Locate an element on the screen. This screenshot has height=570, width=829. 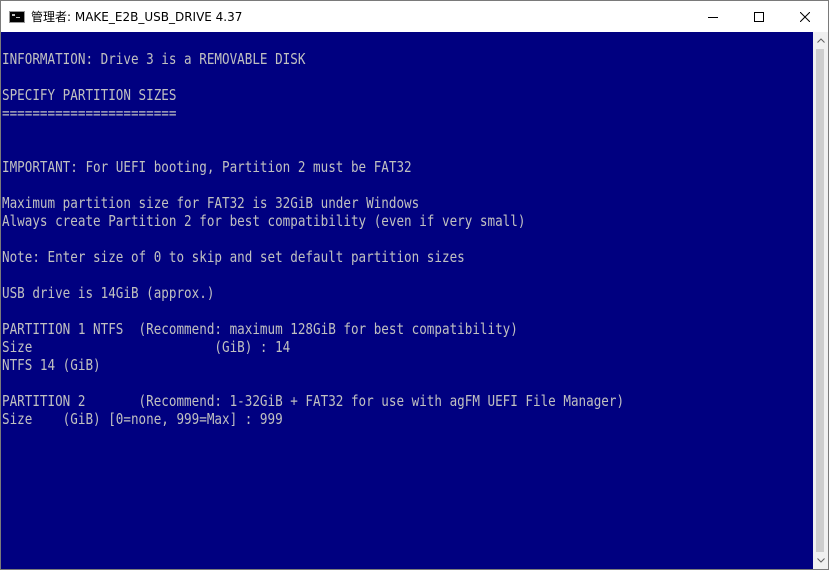
console-line: USB drive is 14GiB (approx.) is located at coordinates (108, 293).